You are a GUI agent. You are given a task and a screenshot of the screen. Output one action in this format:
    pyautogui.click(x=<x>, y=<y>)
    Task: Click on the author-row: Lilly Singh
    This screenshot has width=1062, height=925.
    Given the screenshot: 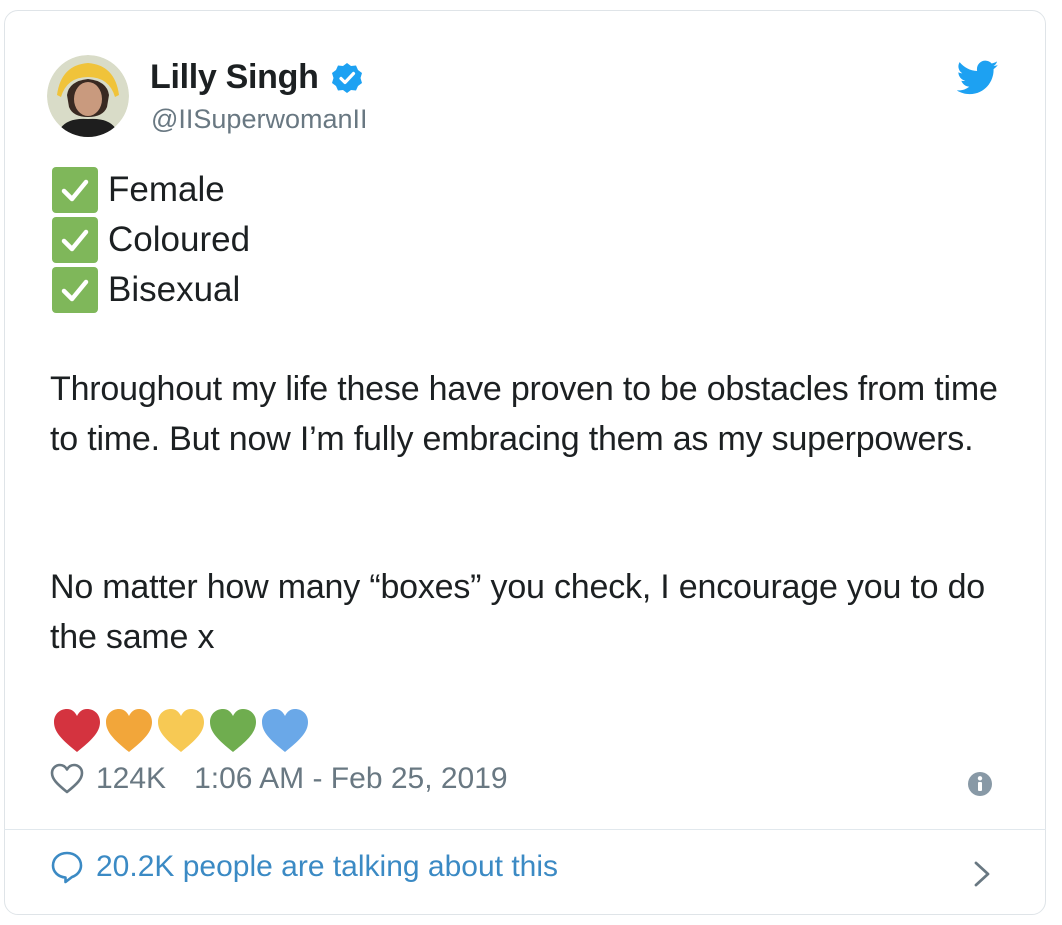 What is the action you would take?
    pyautogui.click(x=256, y=77)
    